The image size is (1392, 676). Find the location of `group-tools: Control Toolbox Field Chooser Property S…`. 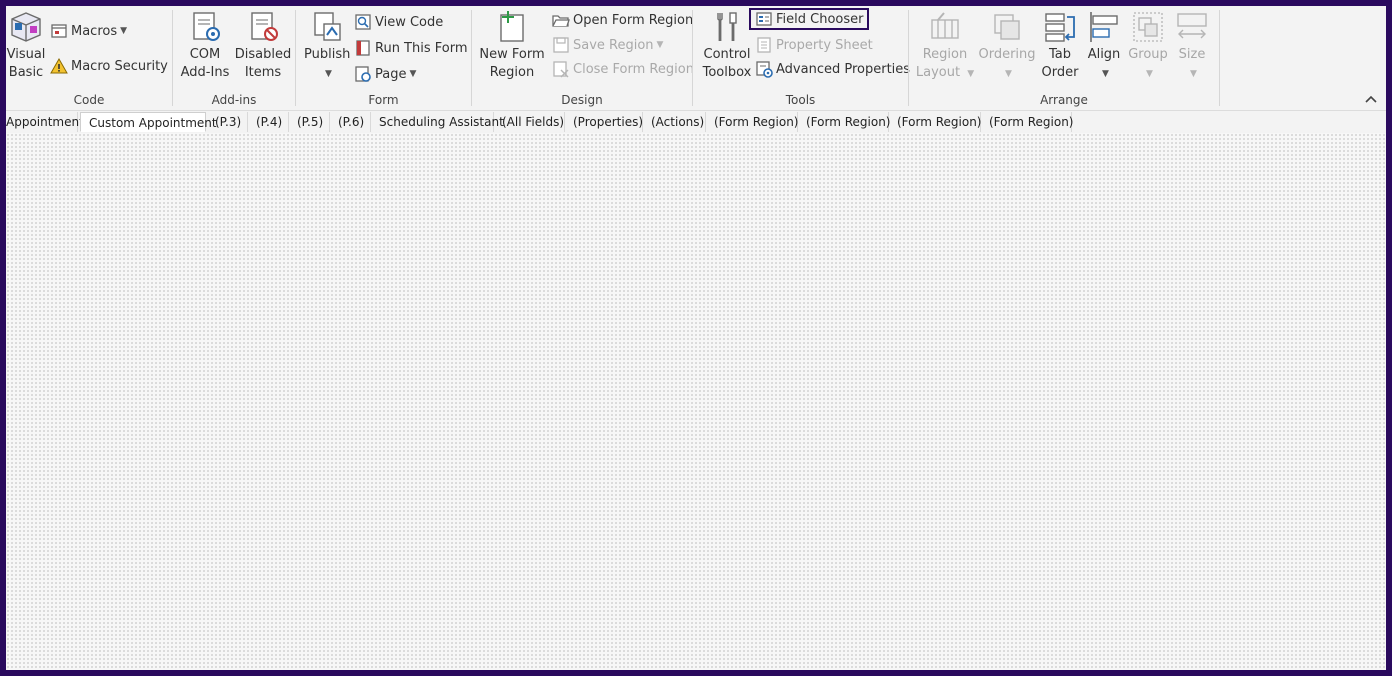

group-tools: Control Toolbox Field Chooser Property S… is located at coordinates (801, 58).